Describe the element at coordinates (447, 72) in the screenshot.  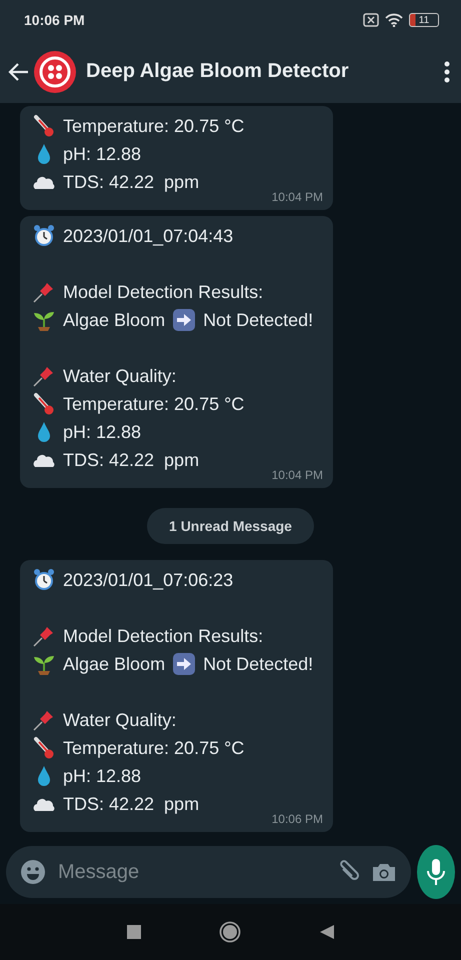
I see `more-menu-icon` at that location.